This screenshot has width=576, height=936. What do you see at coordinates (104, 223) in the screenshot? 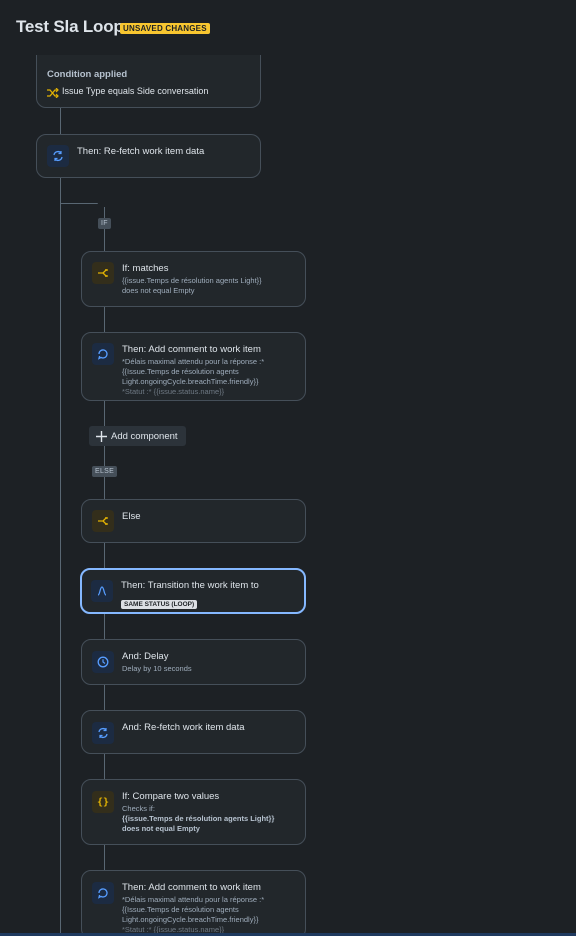
I see `if-tag: IF` at bounding box center [104, 223].